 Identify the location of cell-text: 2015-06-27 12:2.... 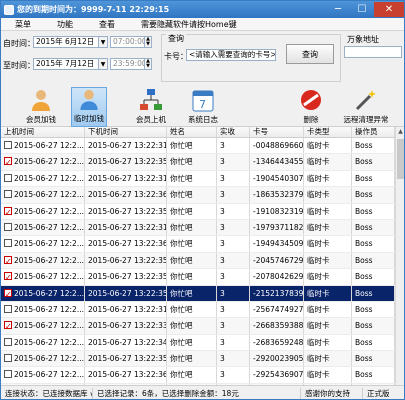
(49, 342).